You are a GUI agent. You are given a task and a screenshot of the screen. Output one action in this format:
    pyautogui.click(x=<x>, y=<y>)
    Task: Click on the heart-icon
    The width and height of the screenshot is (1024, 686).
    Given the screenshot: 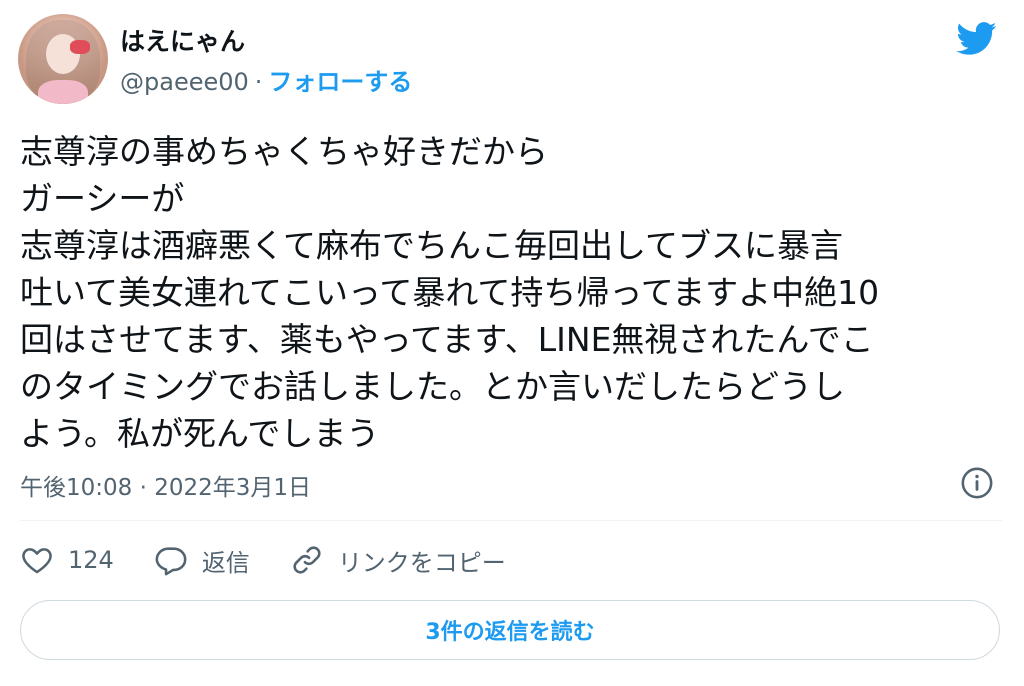 What is the action you would take?
    pyautogui.click(x=37, y=561)
    